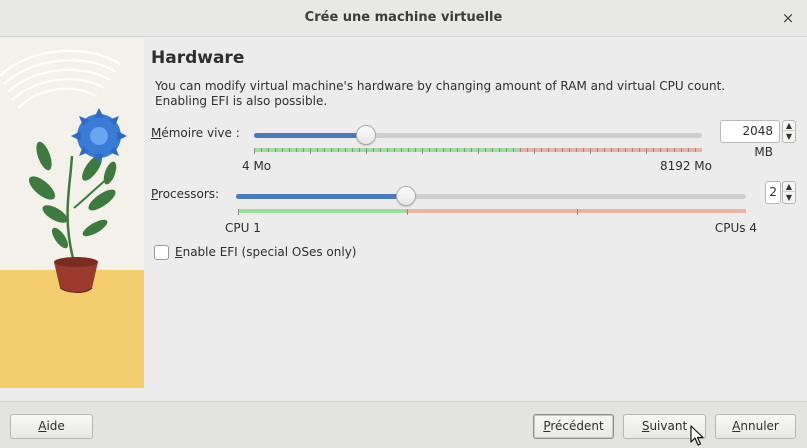  Describe the element at coordinates (491, 196) in the screenshot. I see `processors-slider-track` at that location.